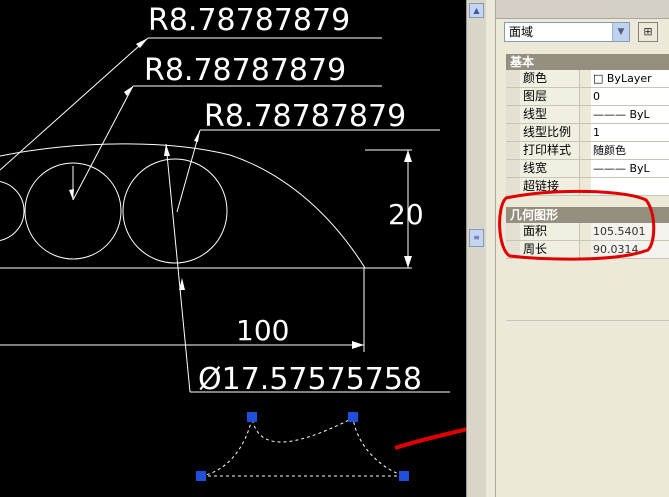 Image resolution: width=669 pixels, height=497 pixels. Describe the element at coordinates (543, 168) in the screenshot. I see `prop-label: 线宽` at that location.